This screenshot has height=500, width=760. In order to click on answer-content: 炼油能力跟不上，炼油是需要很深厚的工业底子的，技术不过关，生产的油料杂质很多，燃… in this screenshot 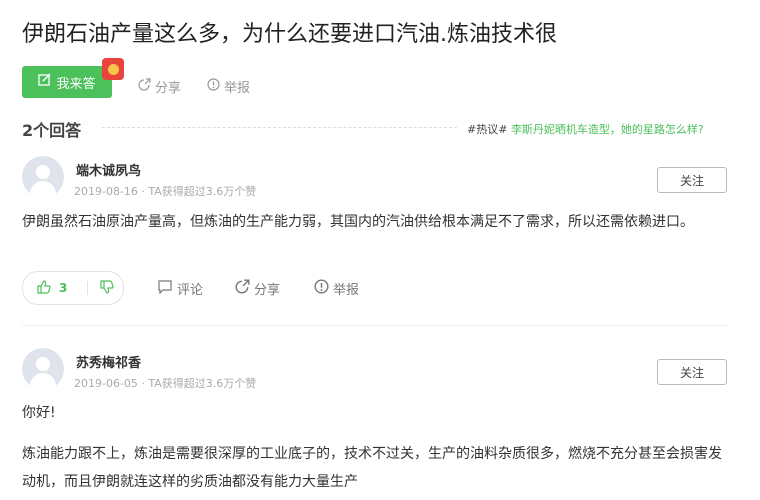, I will do `click(372, 468)`.